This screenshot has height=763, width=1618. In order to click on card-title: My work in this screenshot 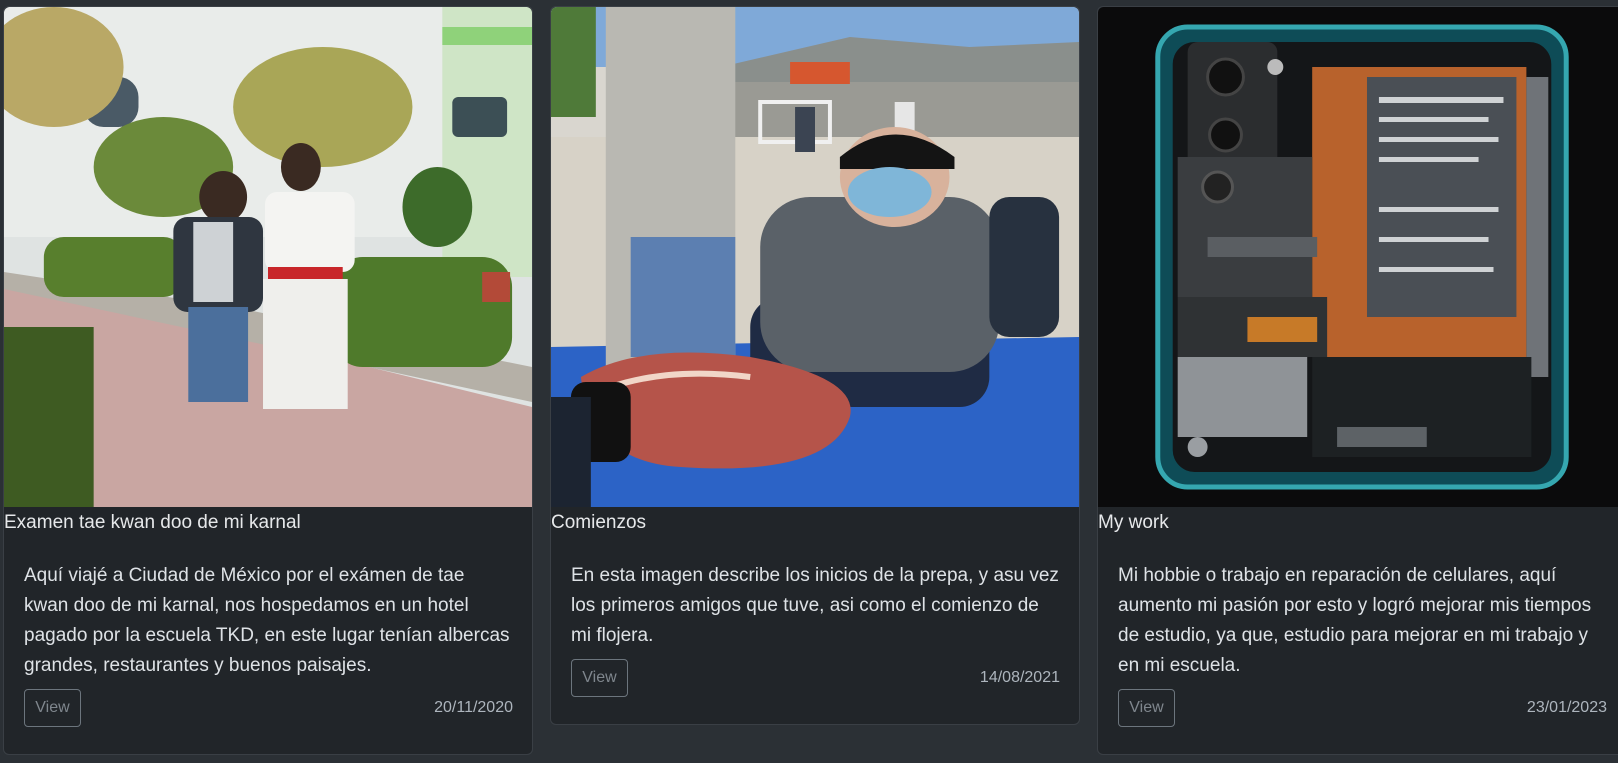, I will do `click(1133, 522)`.